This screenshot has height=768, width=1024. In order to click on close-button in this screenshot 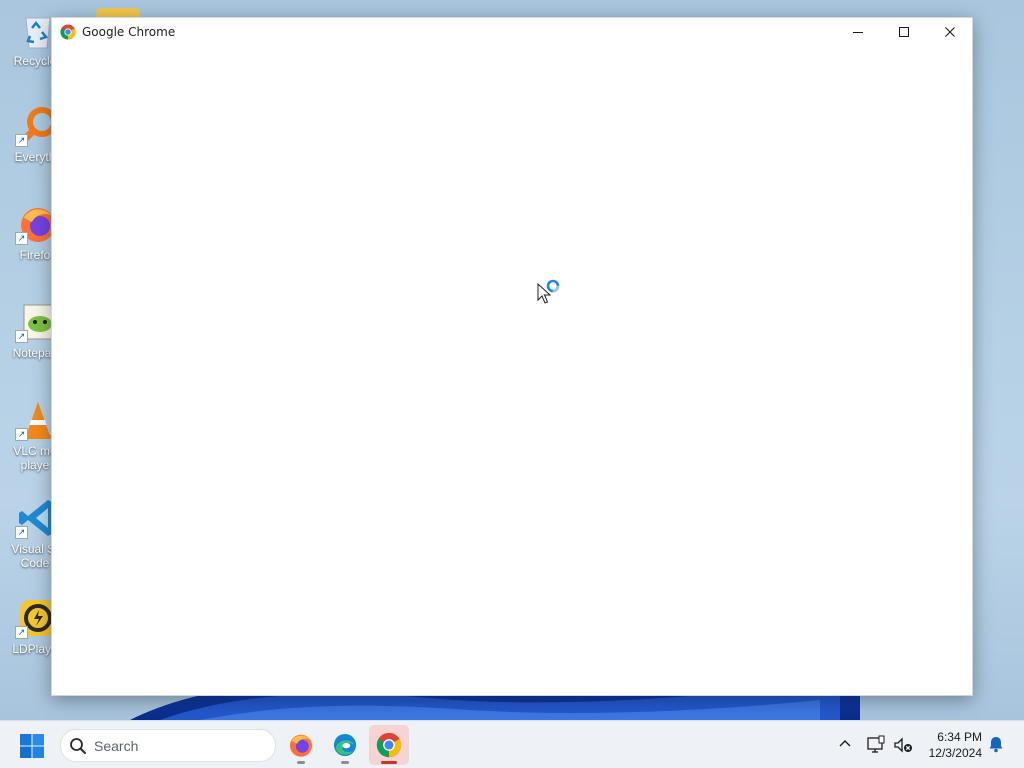, I will do `click(950, 32)`.